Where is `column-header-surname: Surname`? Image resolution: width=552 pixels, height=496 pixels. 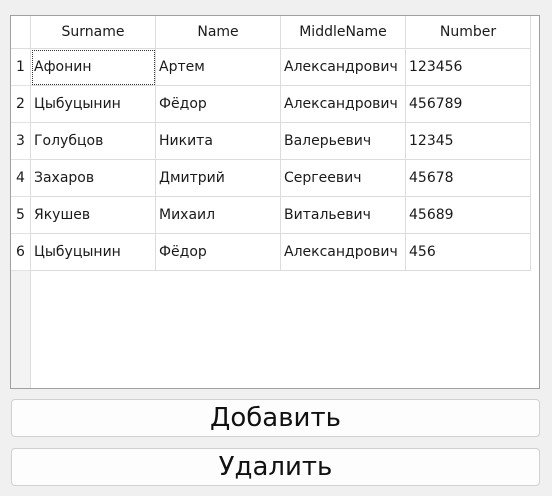
column-header-surname: Surname is located at coordinates (93, 32).